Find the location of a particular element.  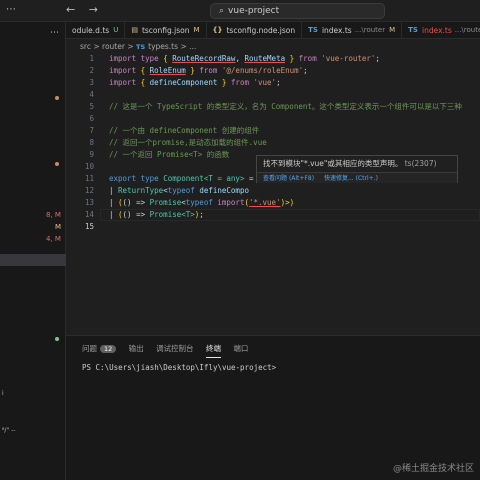

tab-output: 输出 is located at coordinates (136, 348).